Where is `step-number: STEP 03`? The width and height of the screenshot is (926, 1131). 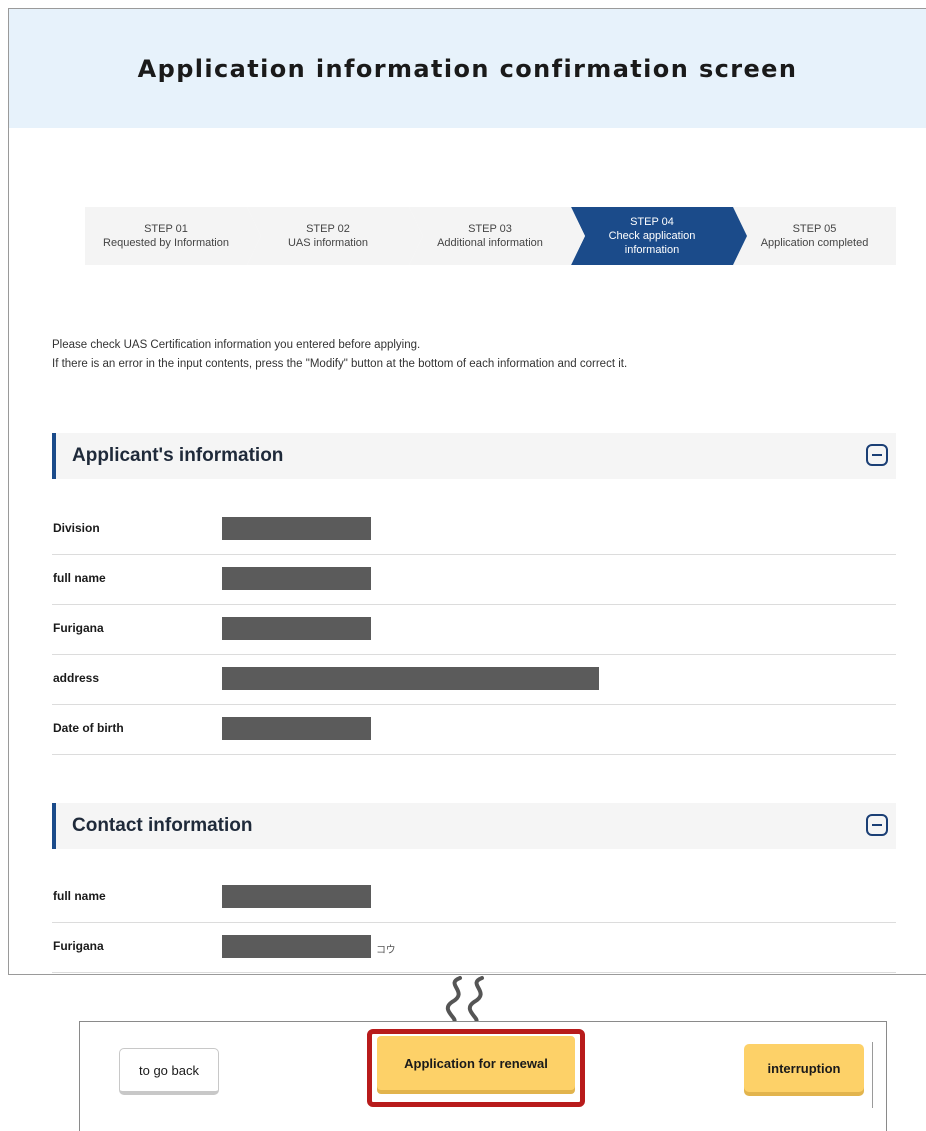
step-number: STEP 03 is located at coordinates (490, 229).